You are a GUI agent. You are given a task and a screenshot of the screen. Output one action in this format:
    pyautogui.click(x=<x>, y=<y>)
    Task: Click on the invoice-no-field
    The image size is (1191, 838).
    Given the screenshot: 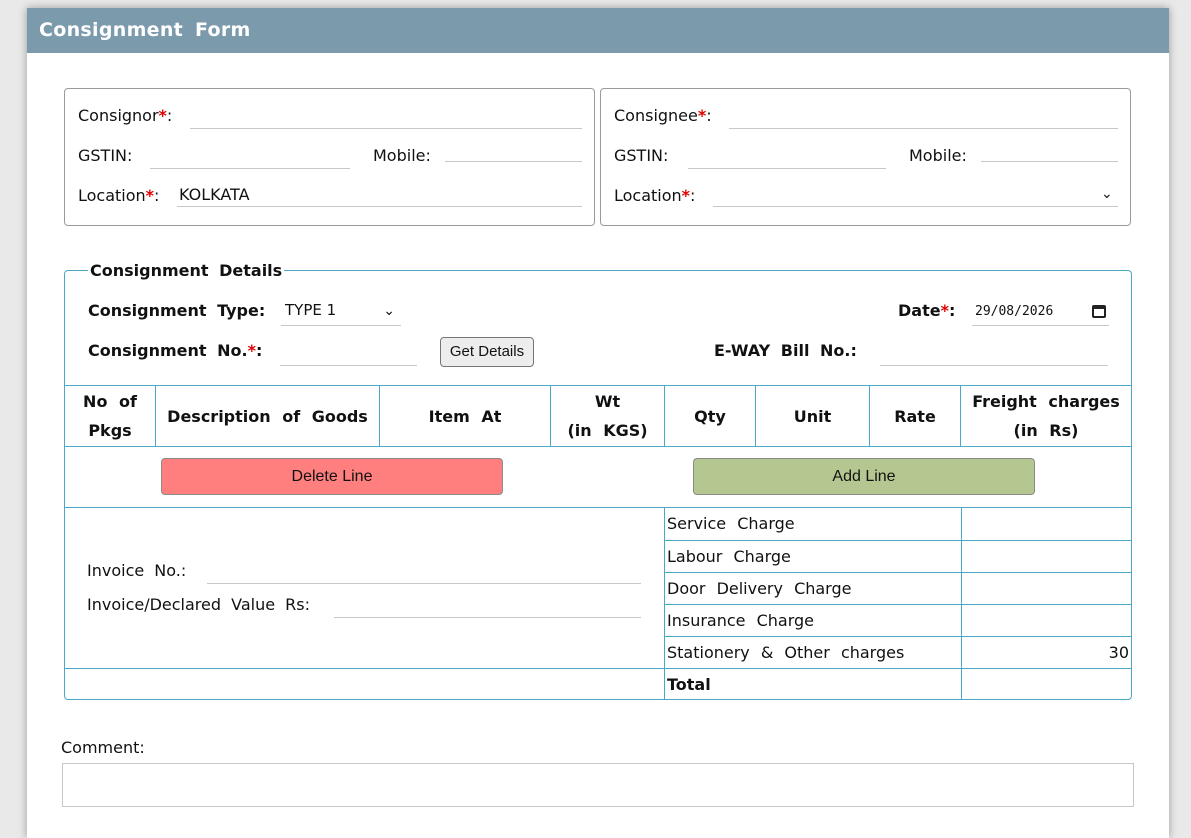 What is the action you would take?
    pyautogui.click(x=424, y=573)
    